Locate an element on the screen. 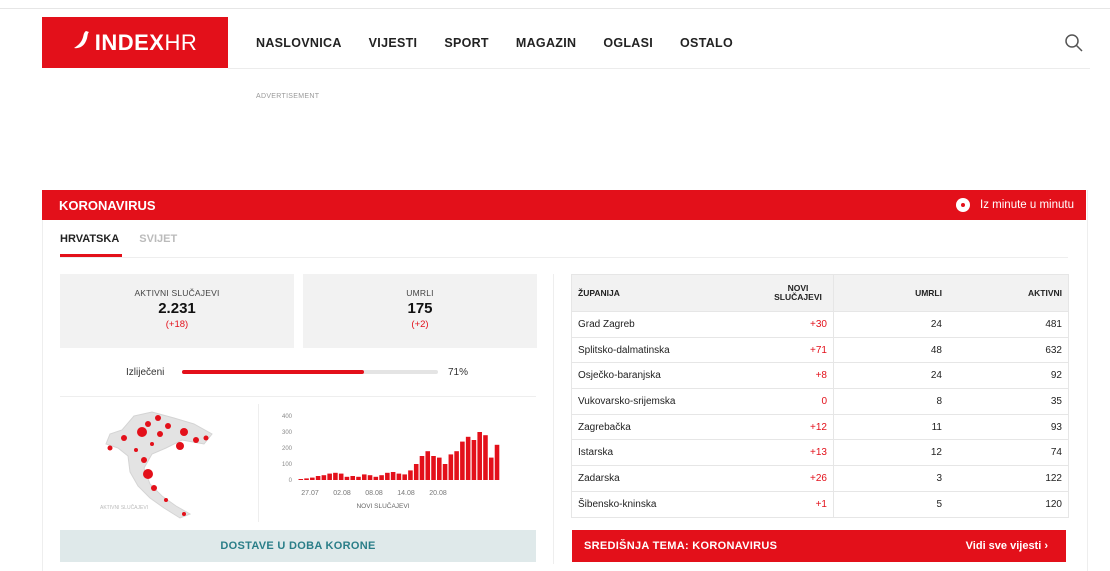  advertisement-label: ADVERTISEMENT is located at coordinates (288, 96).